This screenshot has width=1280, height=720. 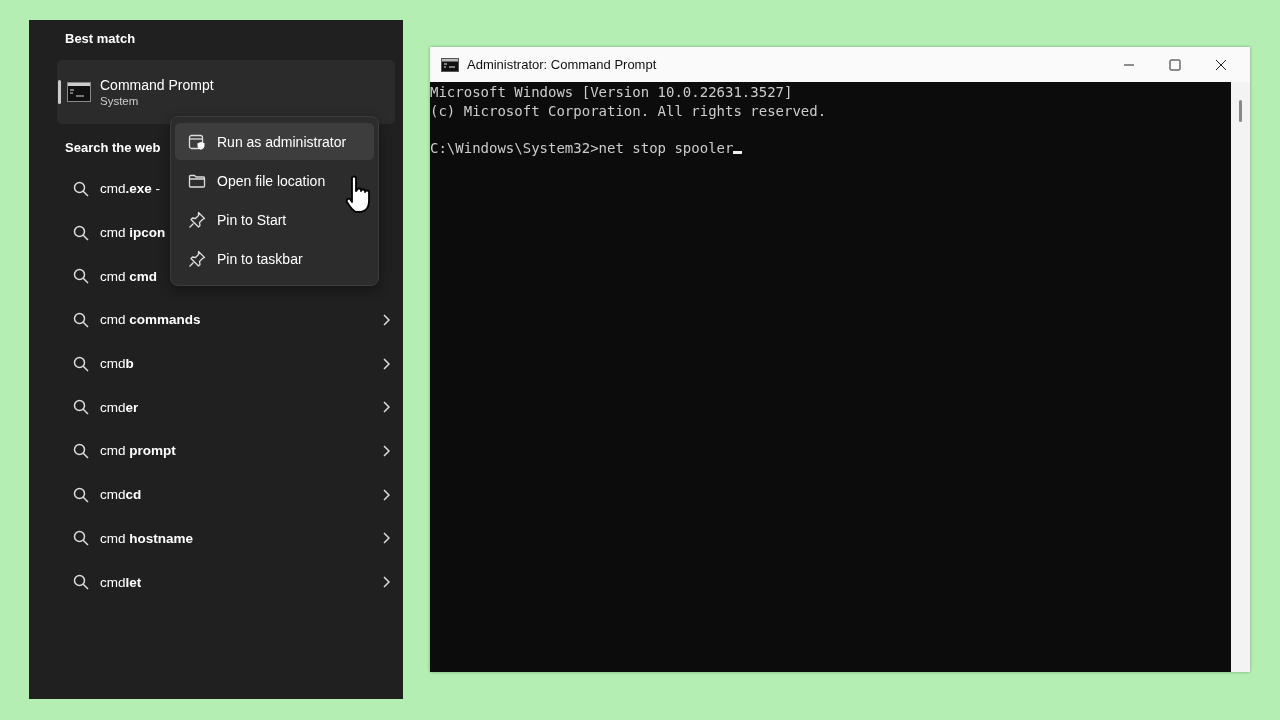 What do you see at coordinates (562, 64) in the screenshot?
I see `window-title: Administrator: Command Prompt` at bounding box center [562, 64].